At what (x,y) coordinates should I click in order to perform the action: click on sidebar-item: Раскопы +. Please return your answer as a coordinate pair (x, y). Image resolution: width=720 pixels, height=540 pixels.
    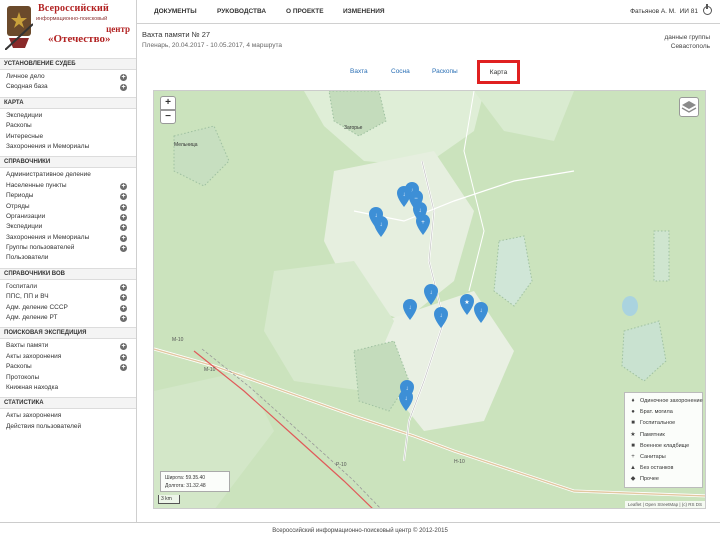
    Looking at the image, I should click on (68, 367).